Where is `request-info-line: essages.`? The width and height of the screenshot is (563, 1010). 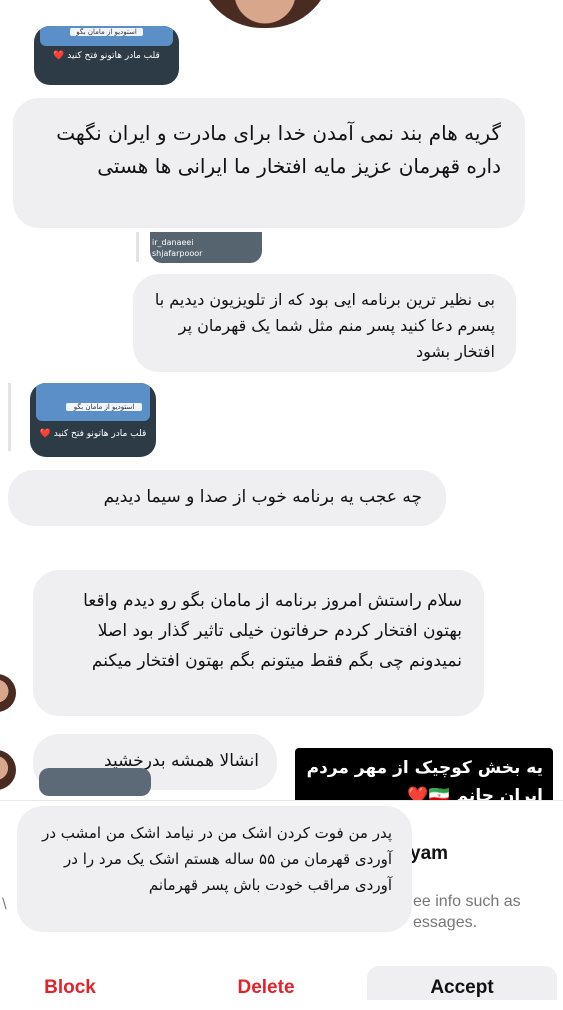
request-info-line: essages. is located at coordinates (445, 922).